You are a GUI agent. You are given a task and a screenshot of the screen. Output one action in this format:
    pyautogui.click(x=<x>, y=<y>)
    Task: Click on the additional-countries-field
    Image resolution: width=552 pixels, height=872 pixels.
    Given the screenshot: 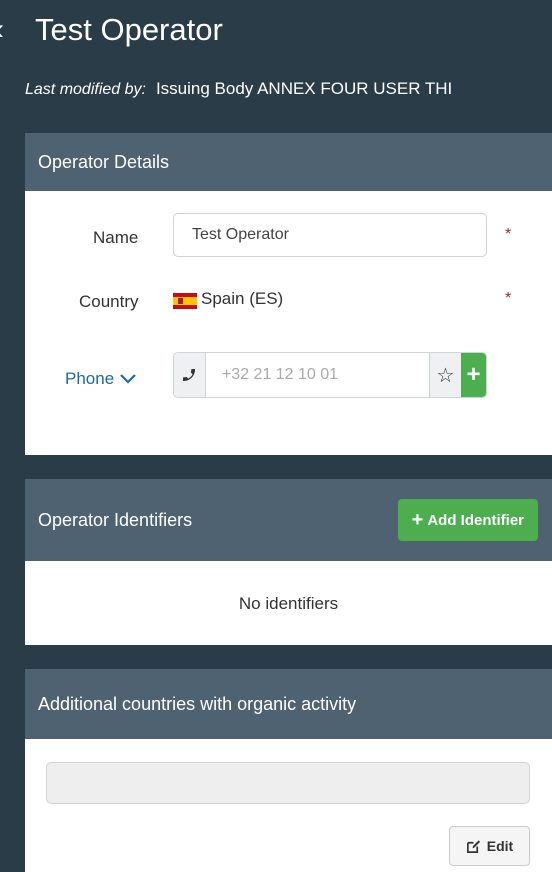 What is the action you would take?
    pyautogui.click(x=288, y=783)
    